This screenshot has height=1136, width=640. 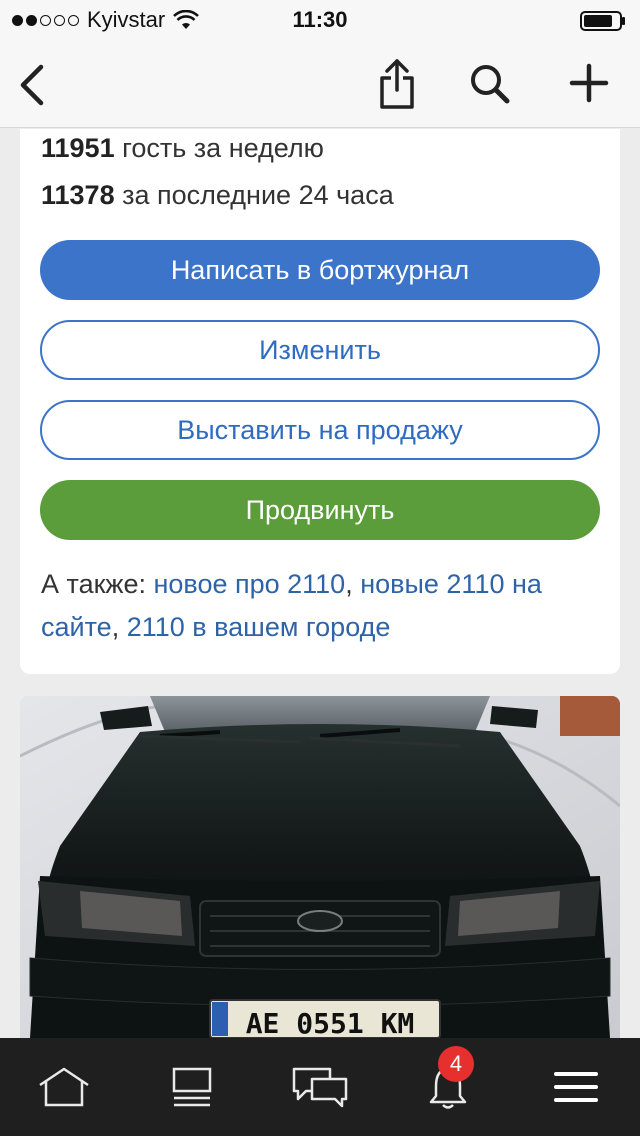 I want to click on daily-guests-stat: 11378 за последние 24 часа, so click(x=217, y=195).